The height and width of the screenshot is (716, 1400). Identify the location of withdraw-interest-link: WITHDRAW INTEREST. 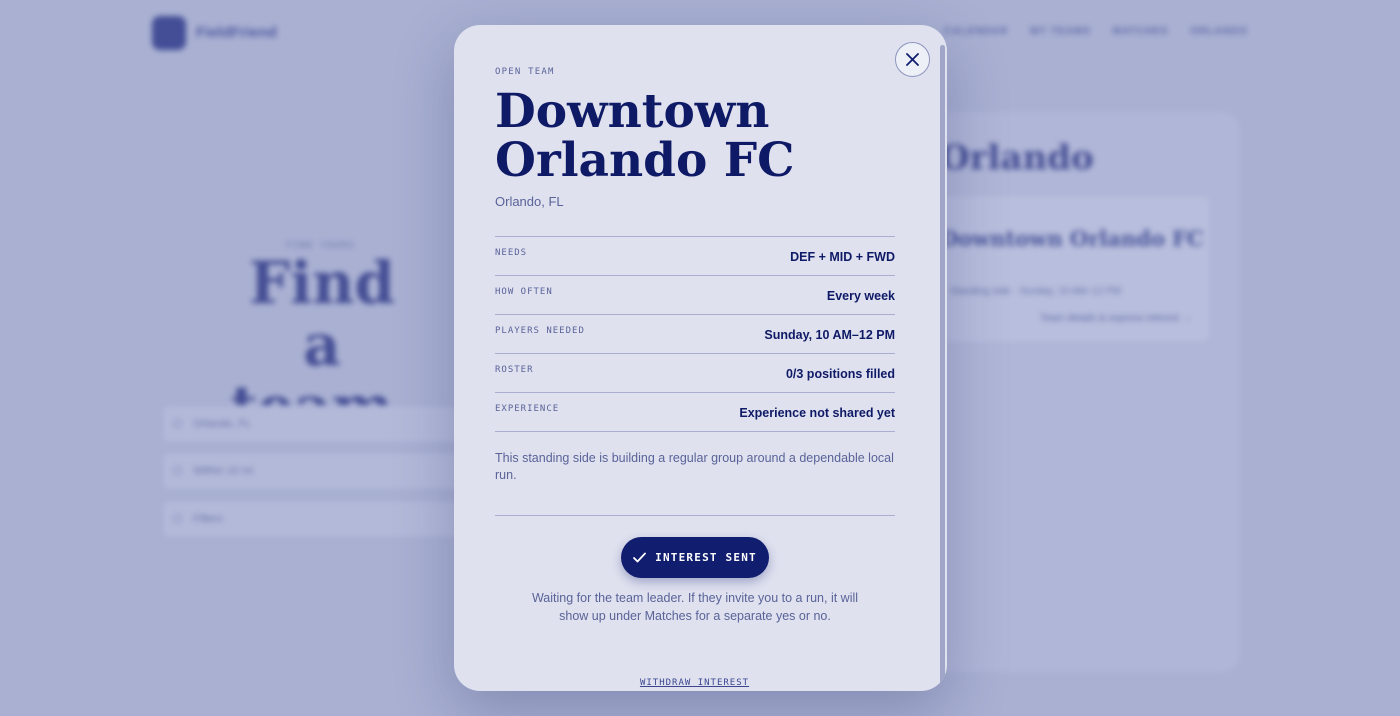
(694, 683).